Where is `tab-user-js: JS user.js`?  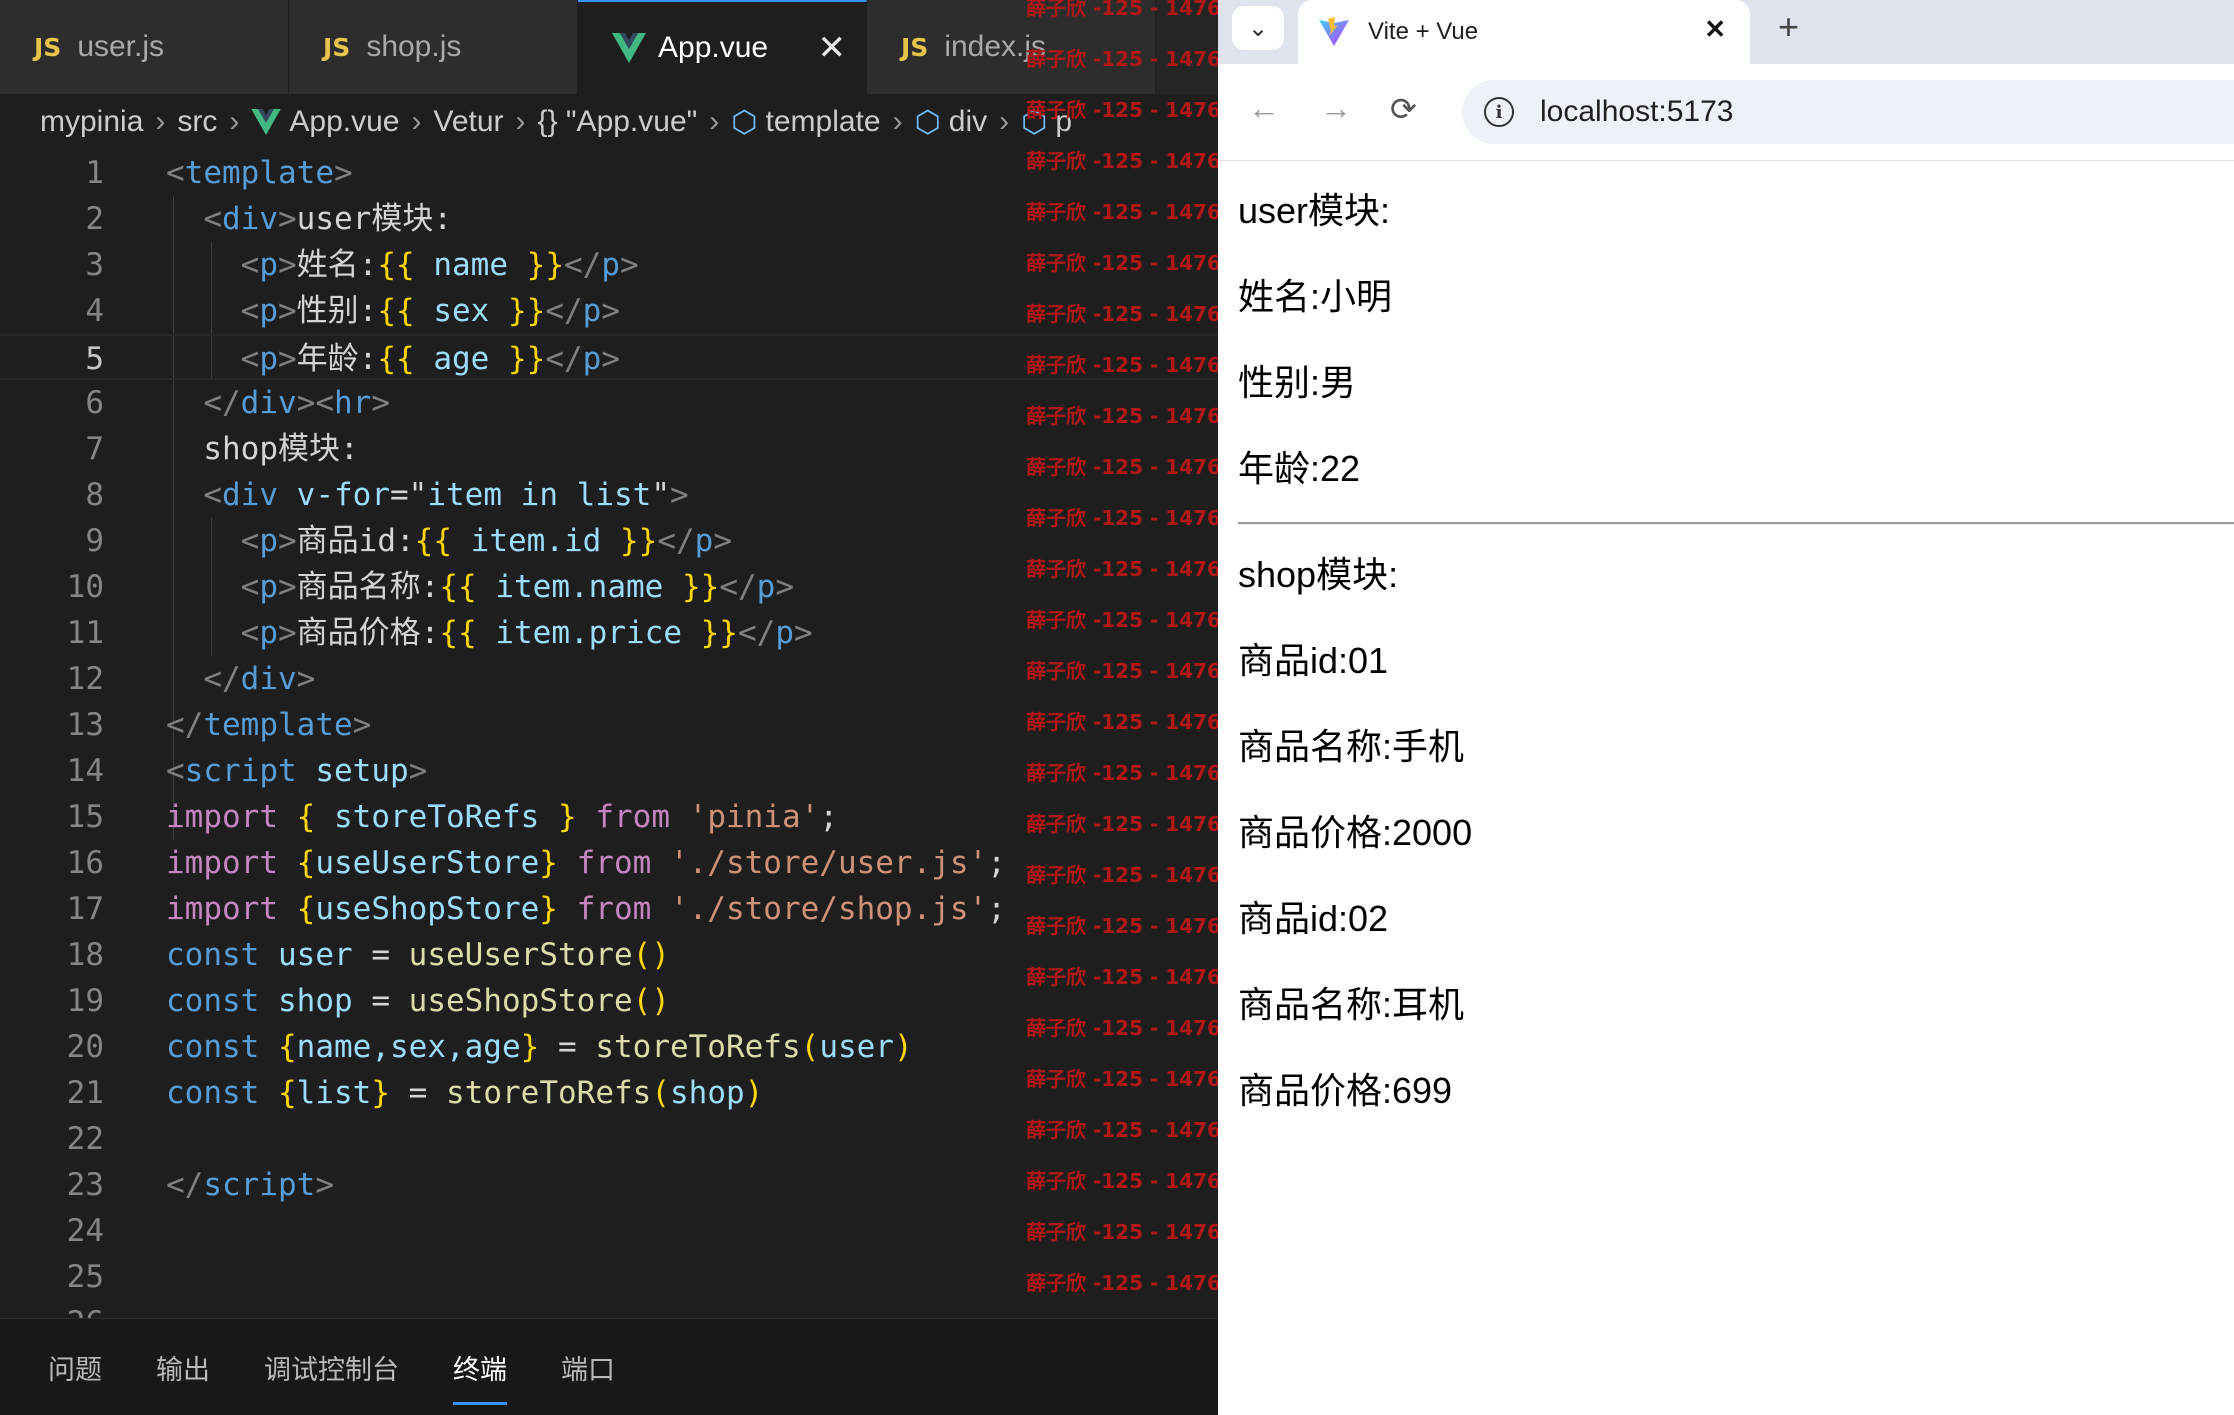
tab-user-js: JS user.js is located at coordinates (144, 47).